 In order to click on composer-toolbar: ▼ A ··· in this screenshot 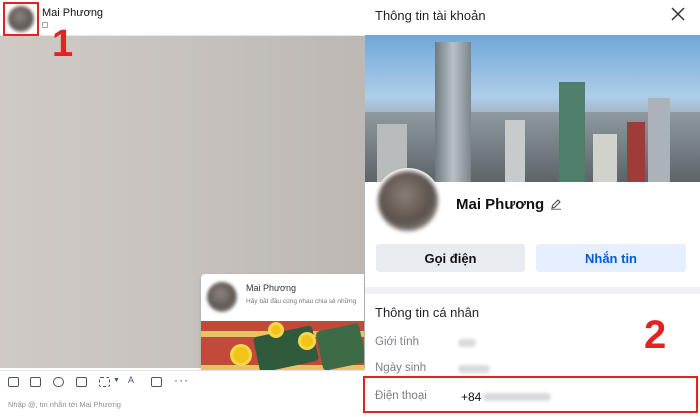, I will do `click(182, 381)`.